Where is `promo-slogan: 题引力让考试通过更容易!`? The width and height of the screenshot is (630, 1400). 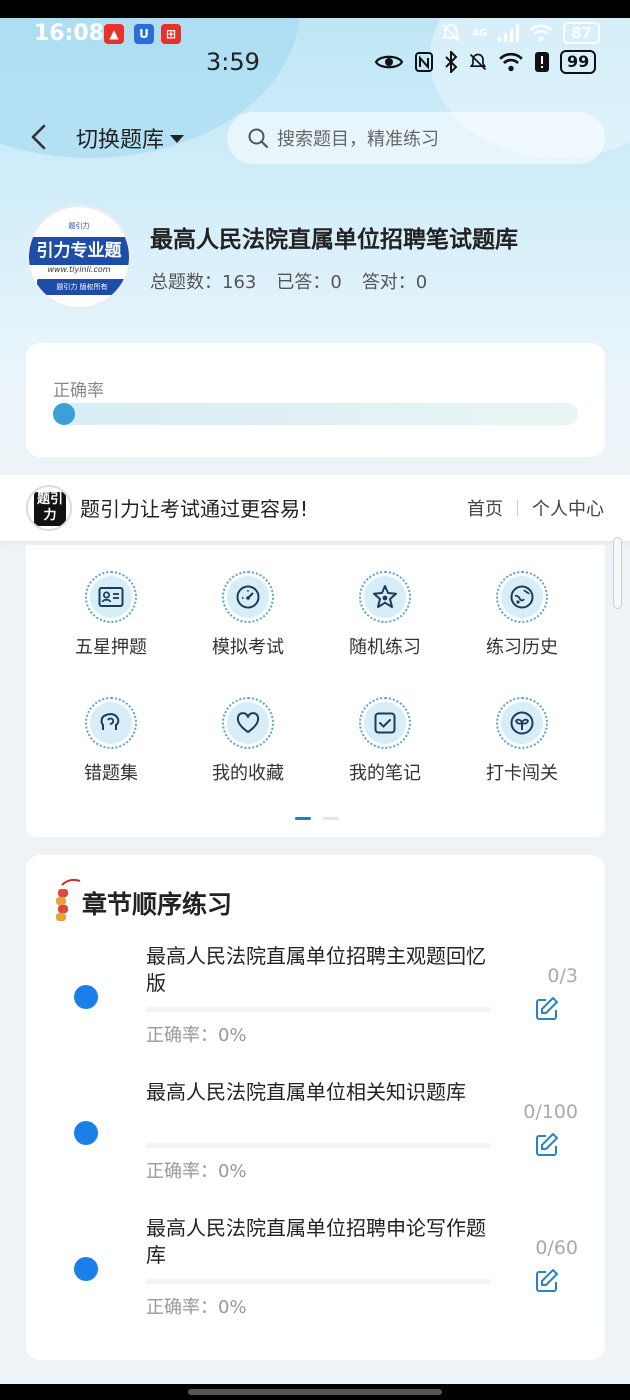 promo-slogan: 题引力让考试通过更容易! is located at coordinates (194, 509).